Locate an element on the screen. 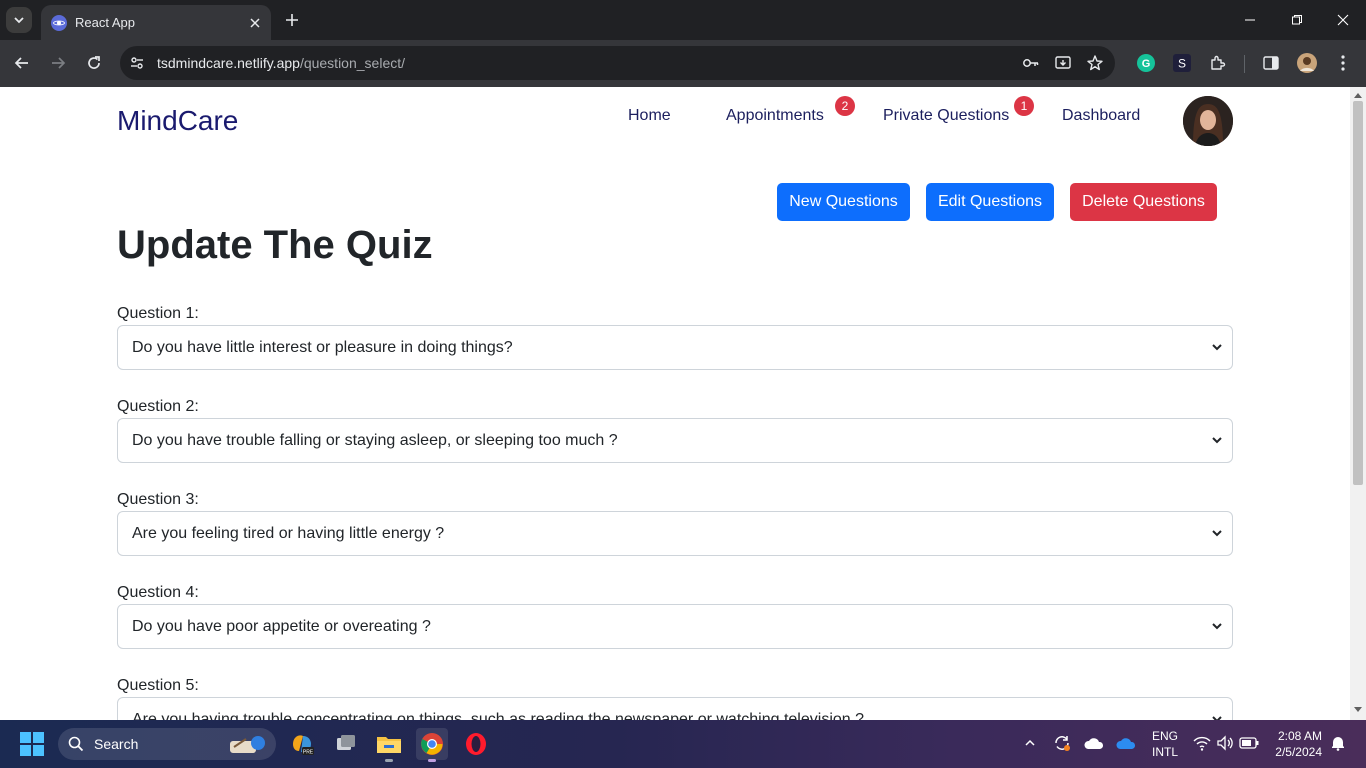 The image size is (1366, 768). search-highlight-illustration-icon is located at coordinates (247, 744).